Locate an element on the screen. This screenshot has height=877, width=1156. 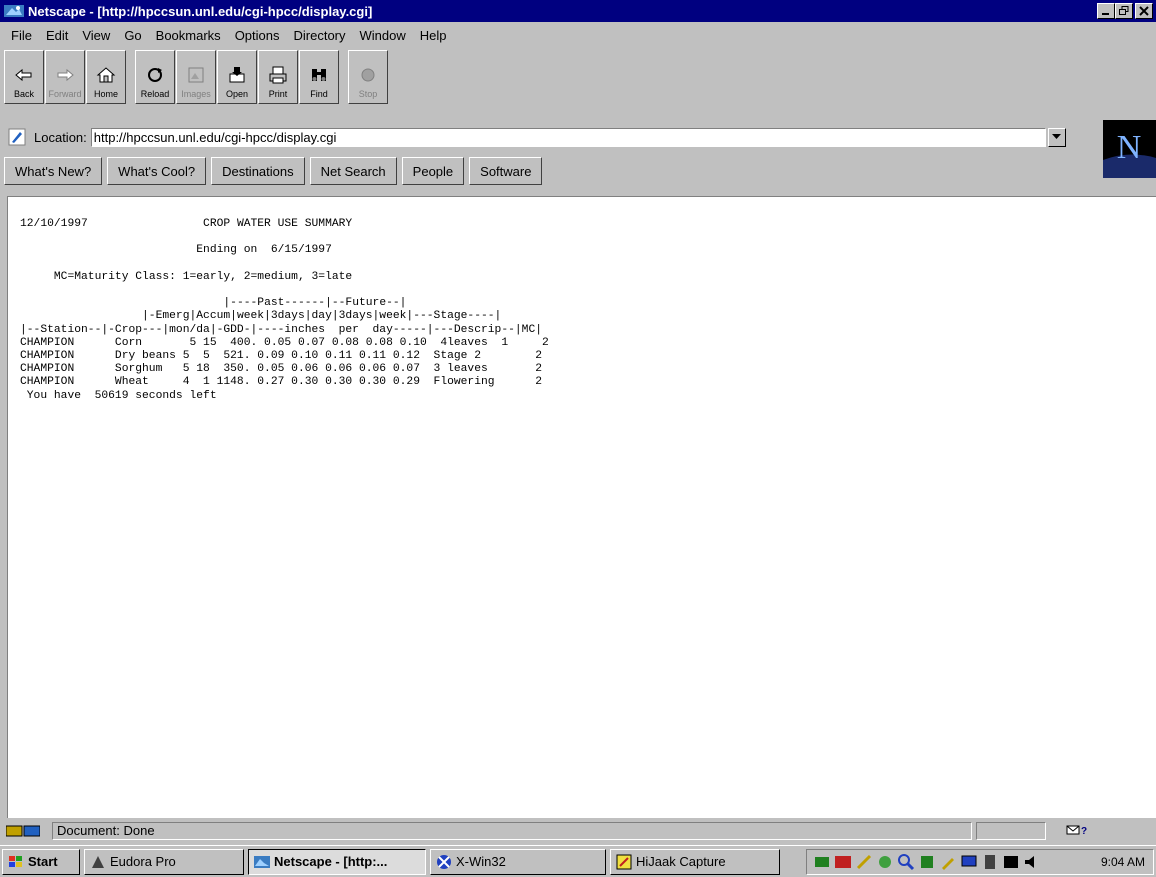
tray-speaker-icon is located at coordinates (1032, 862).